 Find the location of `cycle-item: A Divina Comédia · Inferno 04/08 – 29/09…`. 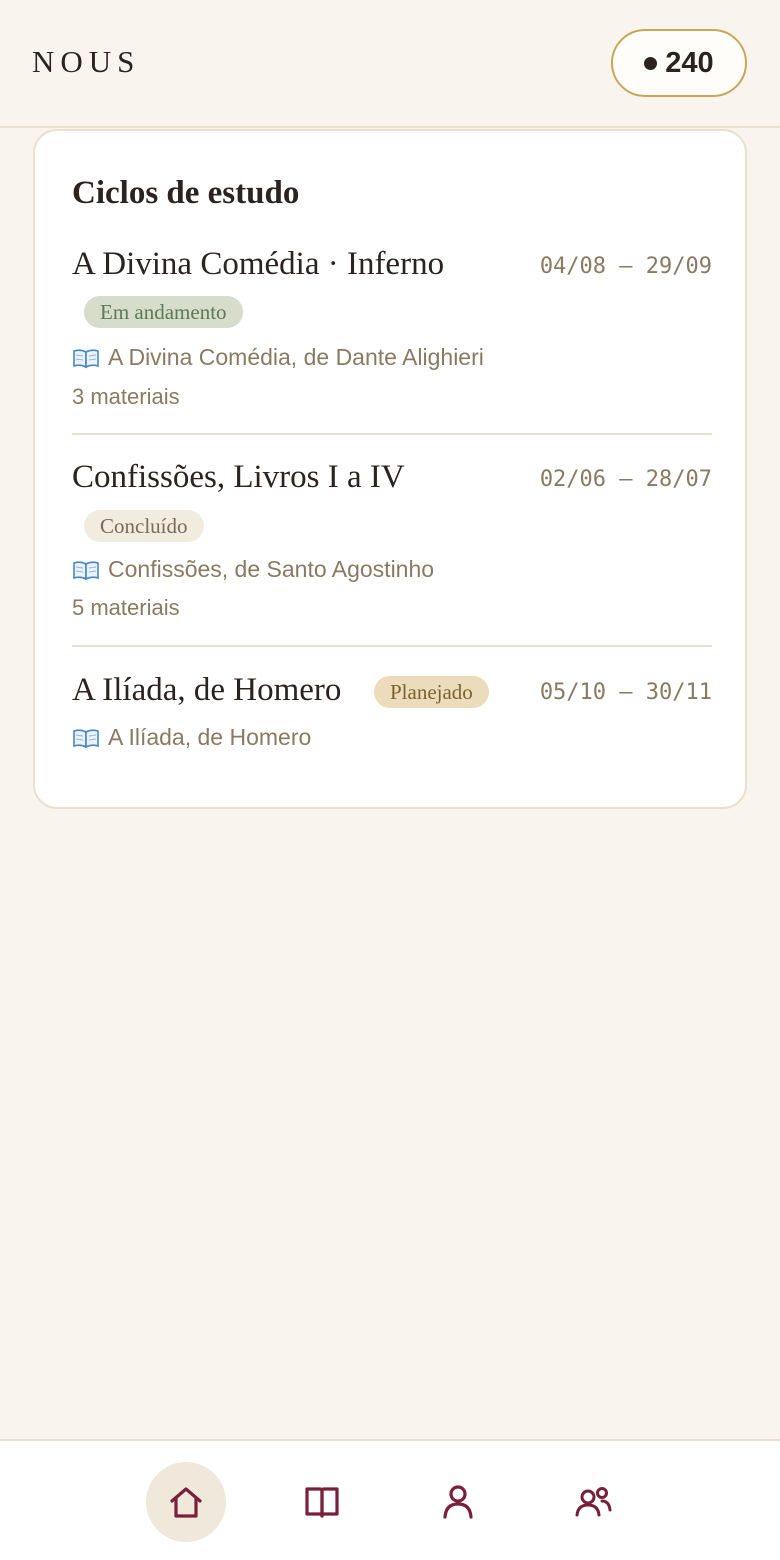

cycle-item: A Divina Comédia · Inferno 04/08 – 29/09… is located at coordinates (392, 331).